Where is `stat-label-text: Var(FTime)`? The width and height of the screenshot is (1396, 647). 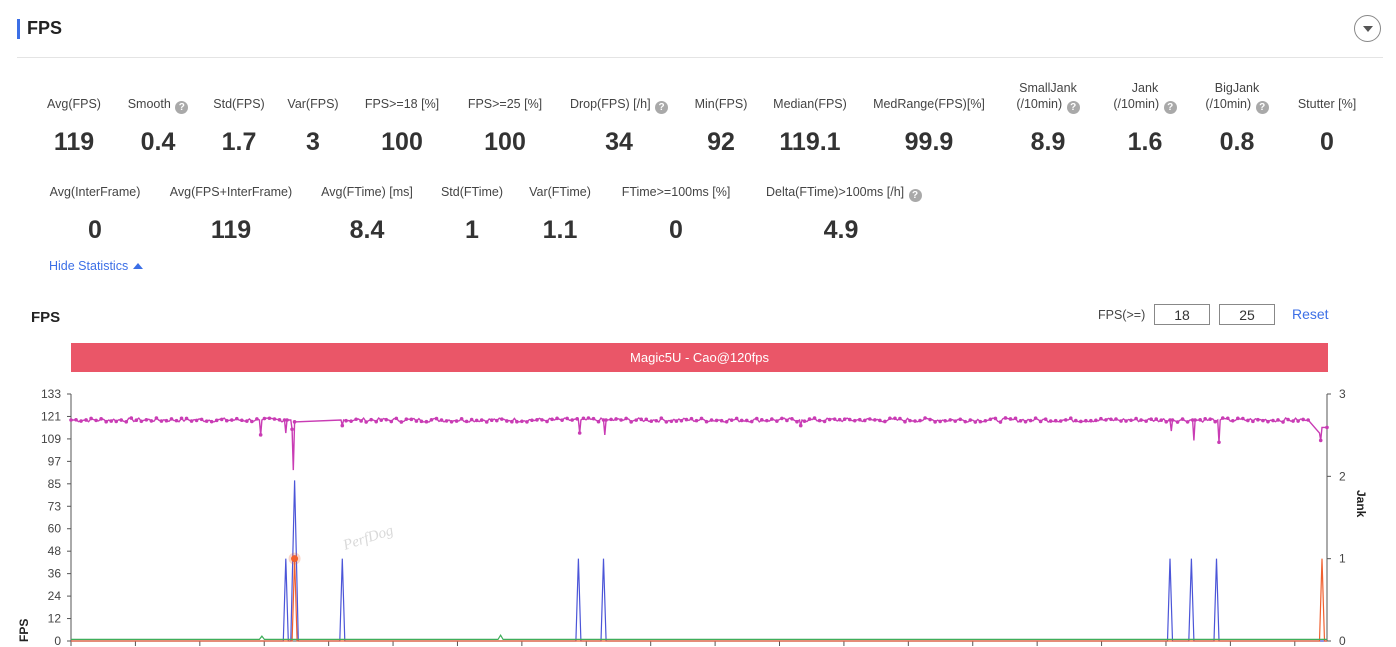 stat-label-text: Var(FTime) is located at coordinates (560, 192).